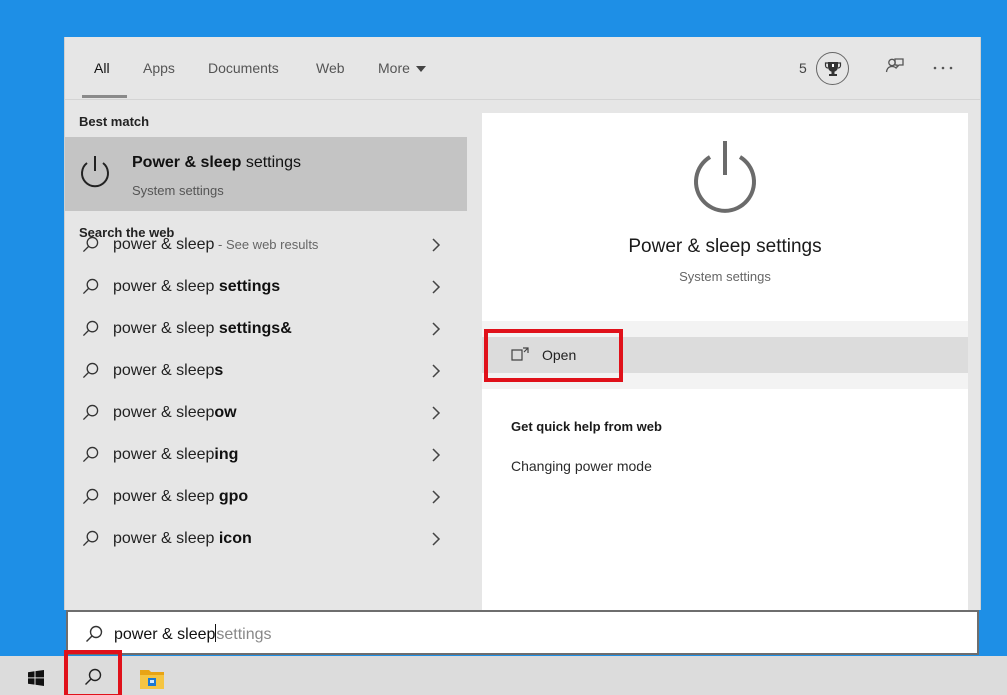 This screenshot has height=695, width=1007. What do you see at coordinates (93, 672) in the screenshot?
I see `taskbar-search-highlight` at bounding box center [93, 672].